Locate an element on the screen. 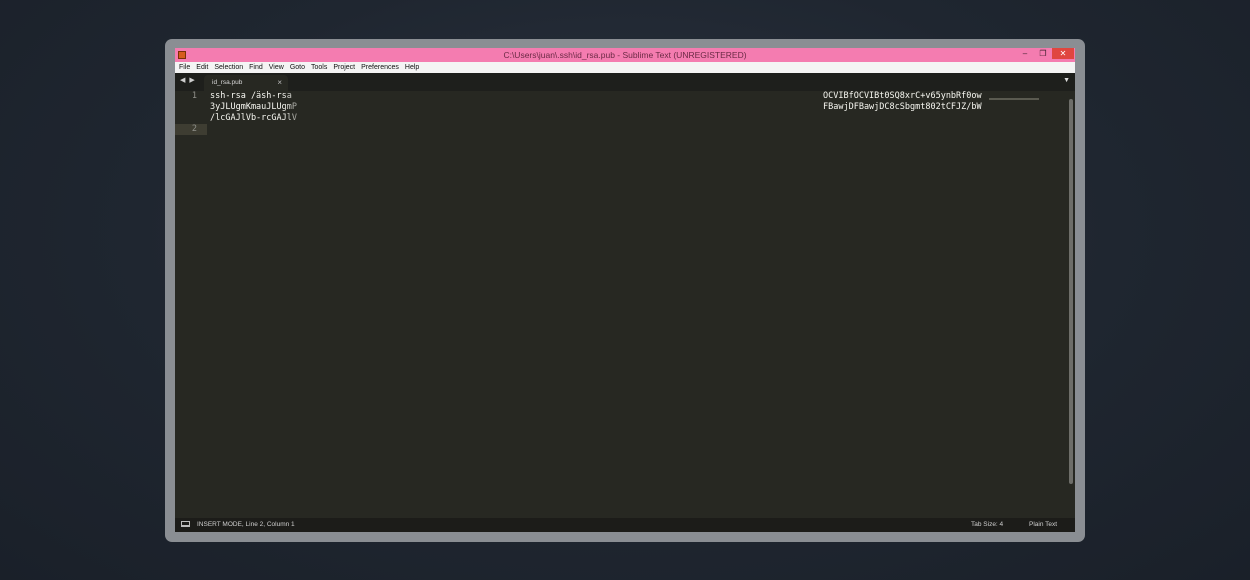 This screenshot has width=1250, height=580. tab-label: id_rsa.pub is located at coordinates (227, 82).